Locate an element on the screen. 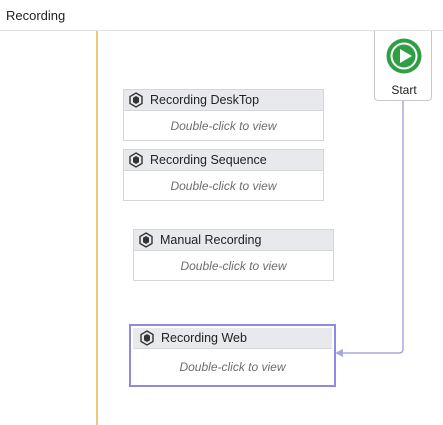 The image size is (443, 425). designer-title-bar: Recording is located at coordinates (221, 15).